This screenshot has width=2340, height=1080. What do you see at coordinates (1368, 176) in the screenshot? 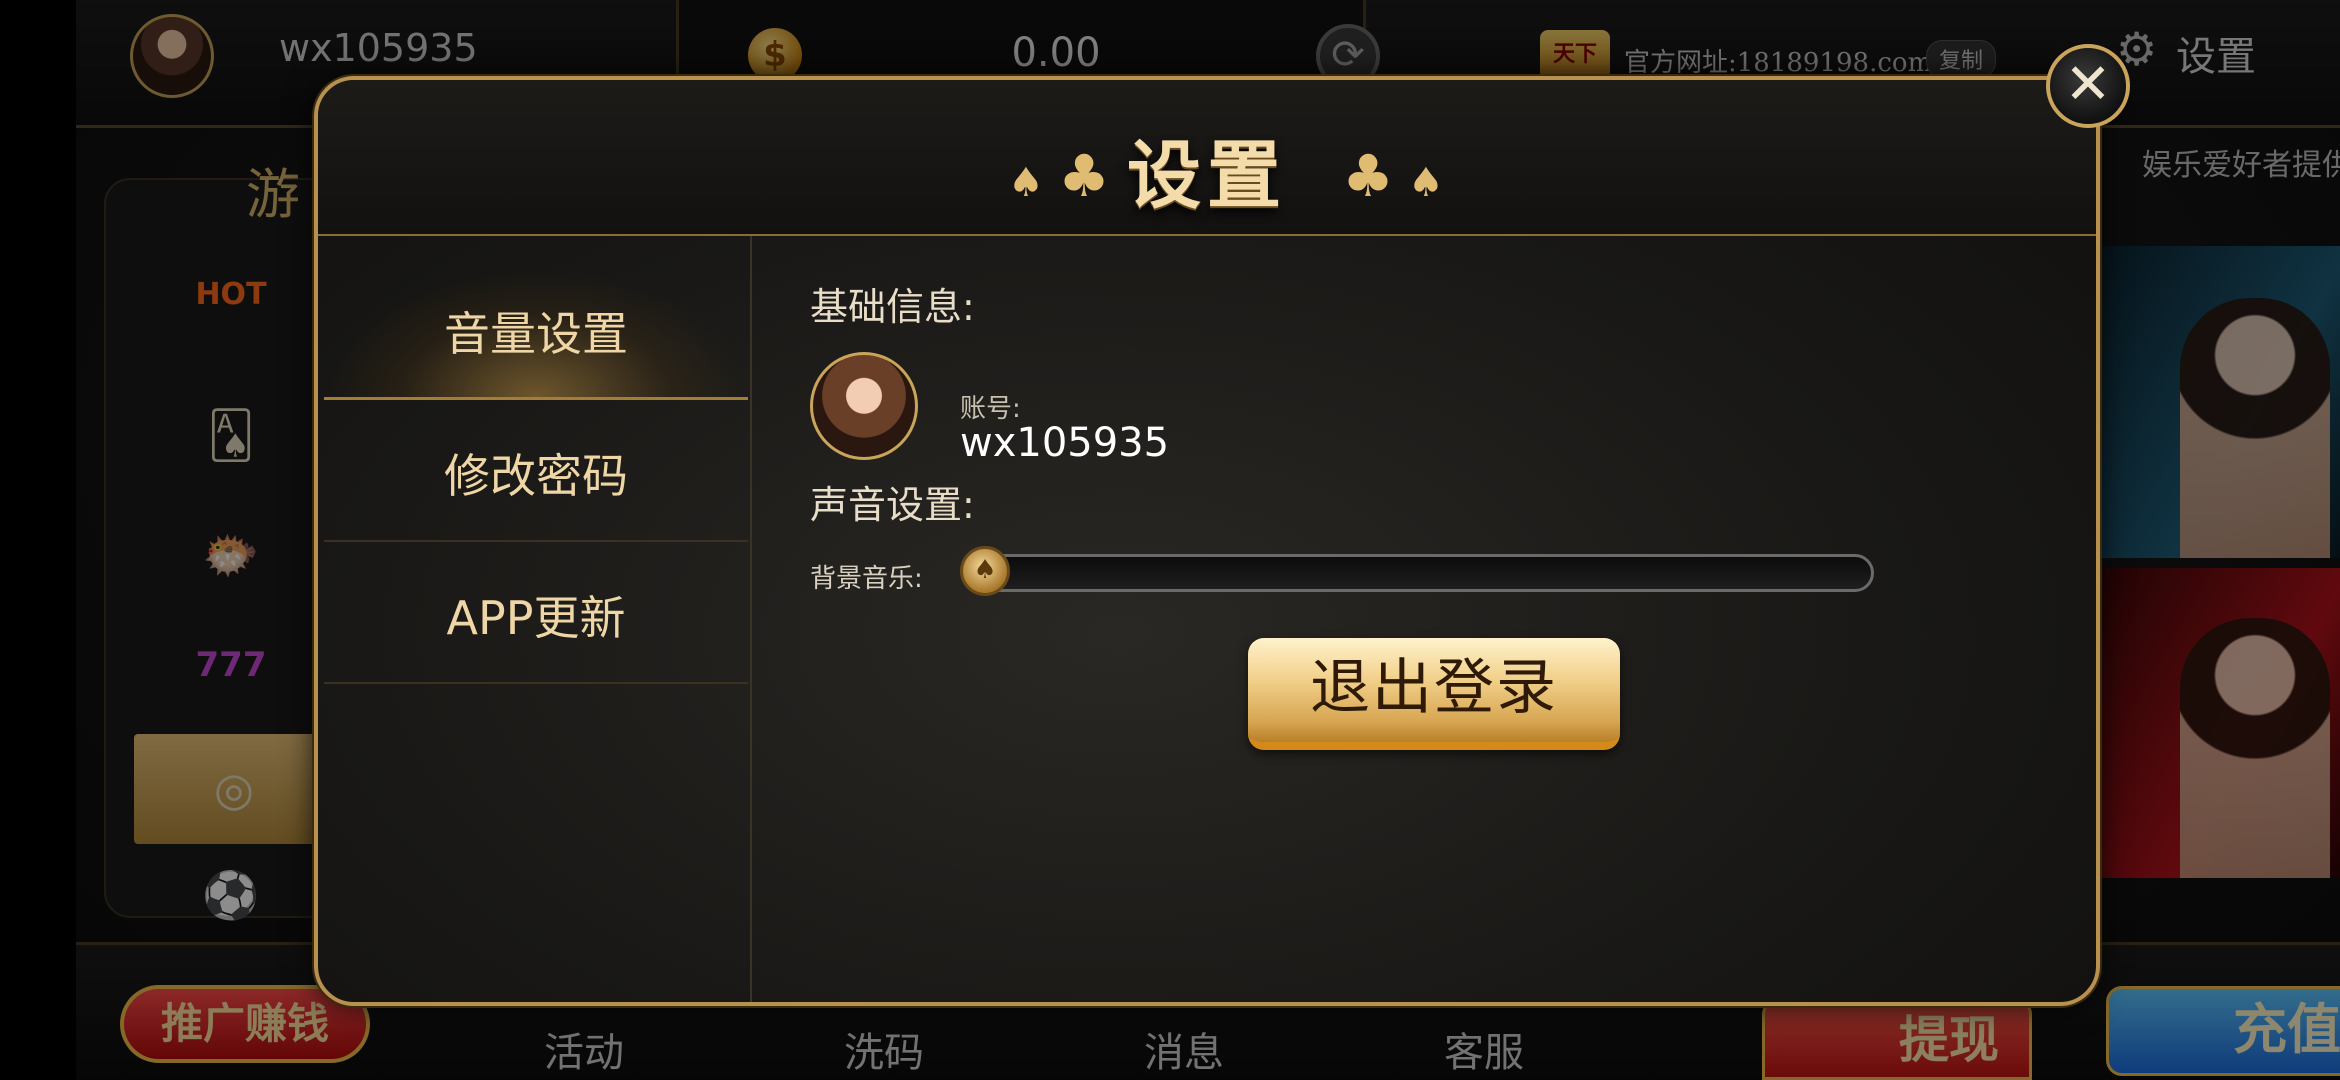
I see `club-icon: ♣` at bounding box center [1368, 176].